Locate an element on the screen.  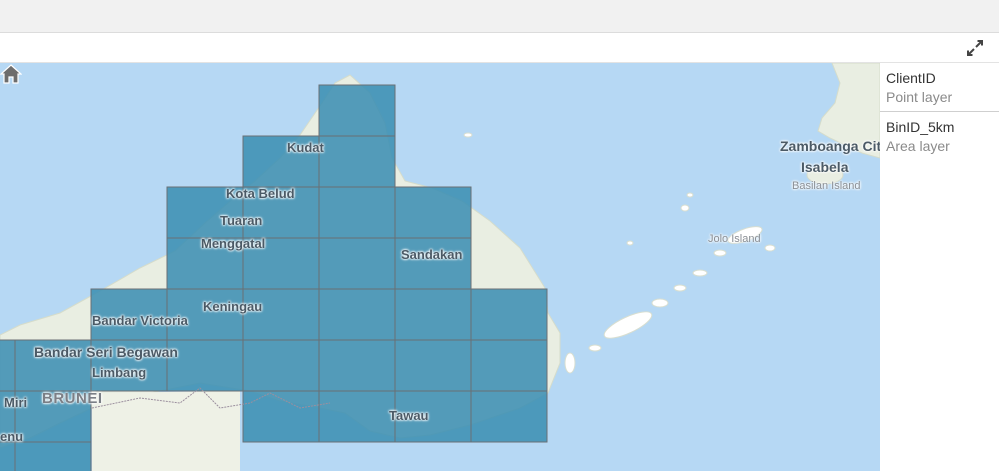
map-label-basilan: Basilan Island is located at coordinates (826, 186).